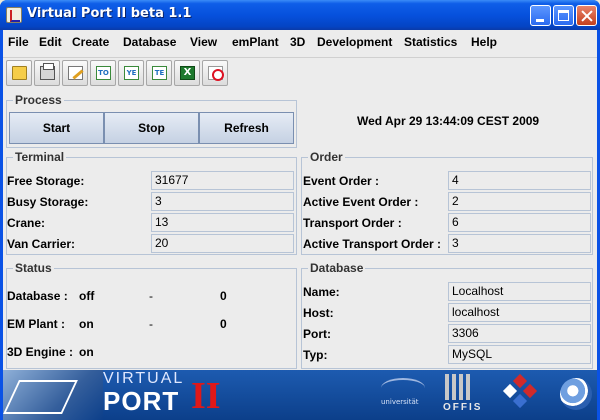  Describe the element at coordinates (14, 15) in the screenshot. I see `app-icon` at that location.